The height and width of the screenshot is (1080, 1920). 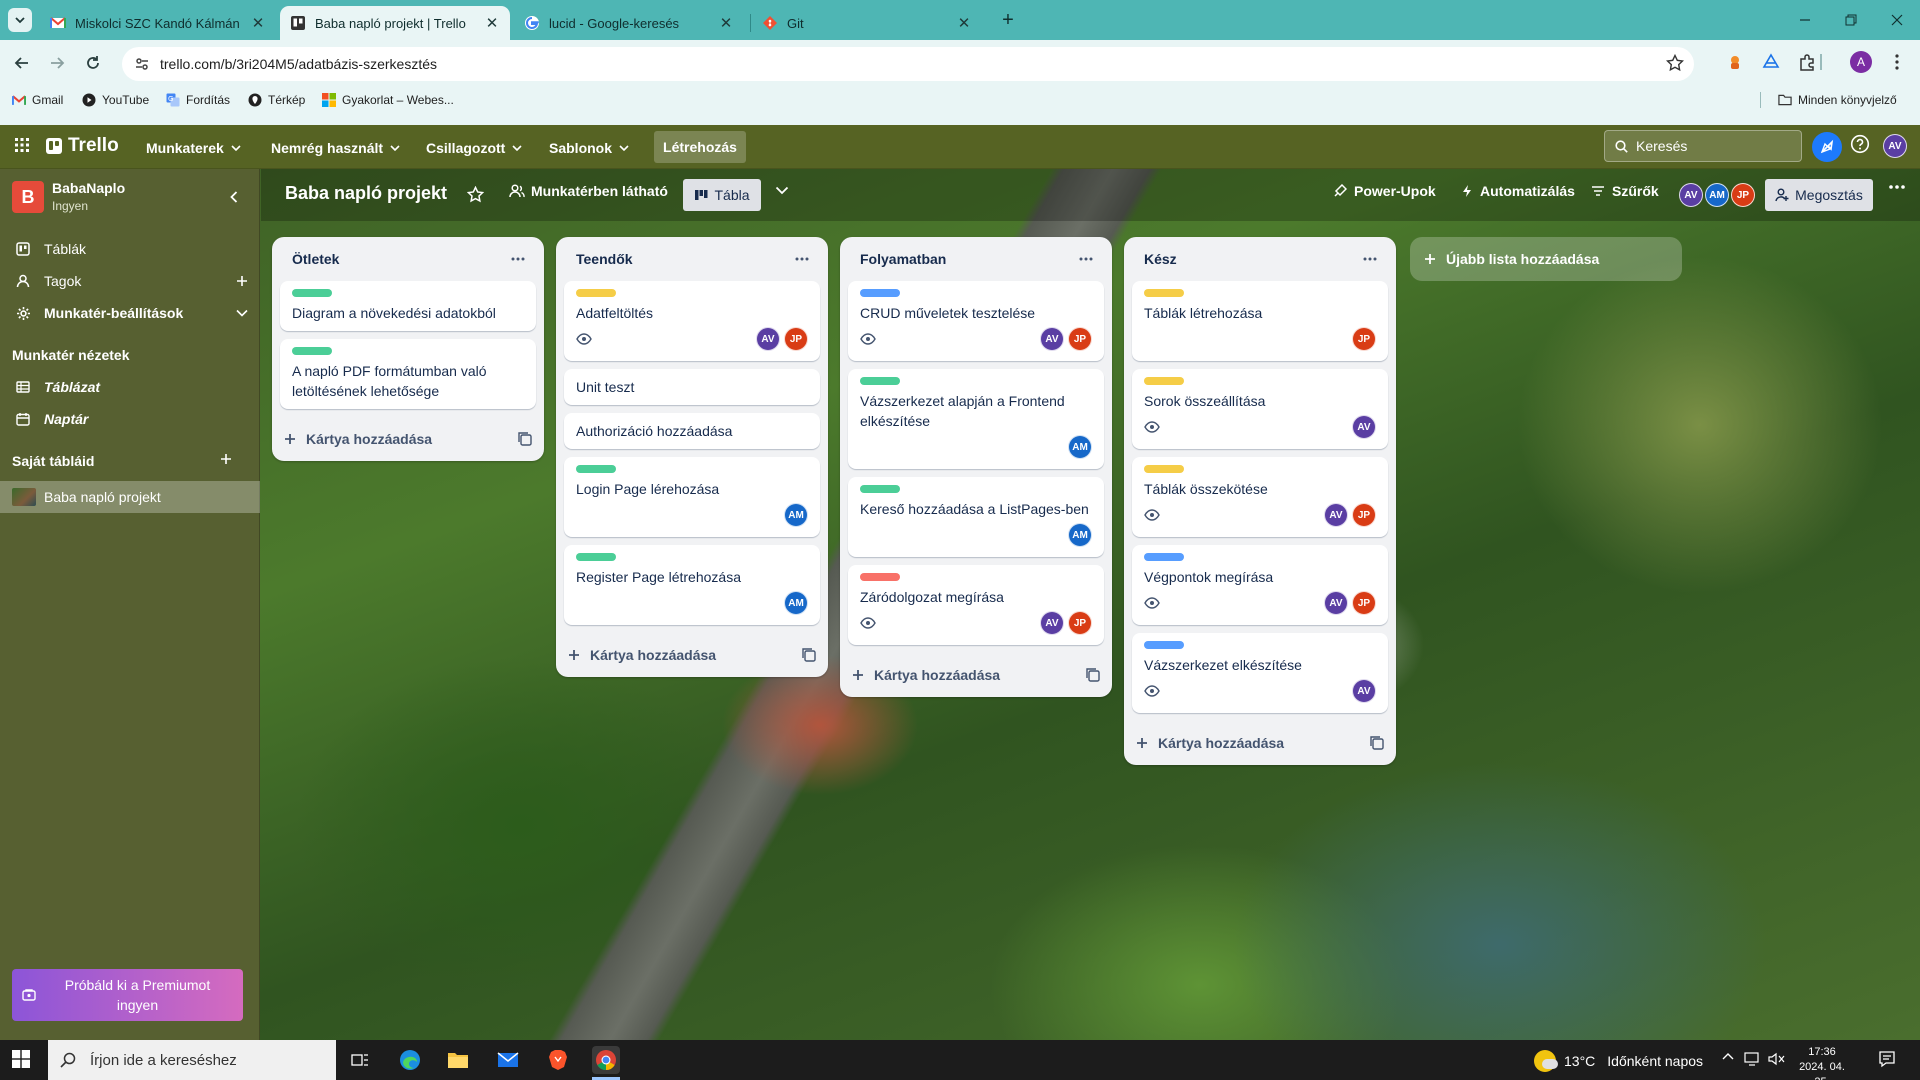 I want to click on list-title: Folyamatban, so click(x=966, y=259).